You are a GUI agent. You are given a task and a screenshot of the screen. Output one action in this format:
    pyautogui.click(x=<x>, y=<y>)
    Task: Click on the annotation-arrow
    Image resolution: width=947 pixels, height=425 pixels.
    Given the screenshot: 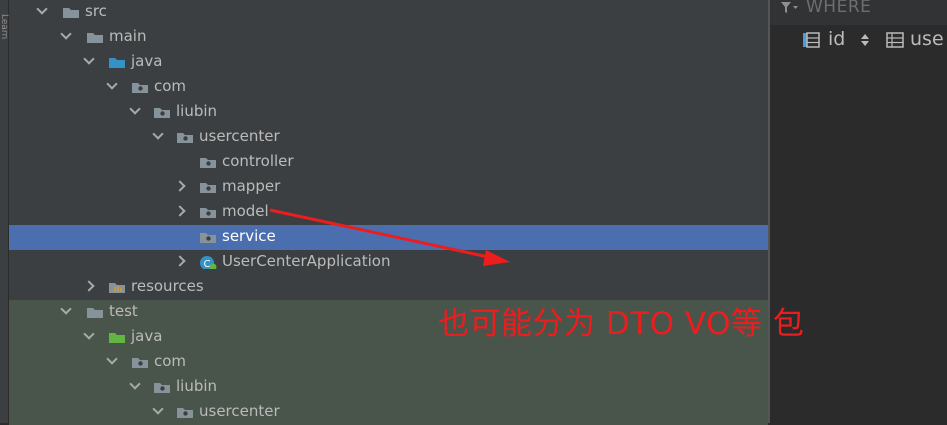 What is the action you would take?
    pyautogui.click(x=389, y=237)
    